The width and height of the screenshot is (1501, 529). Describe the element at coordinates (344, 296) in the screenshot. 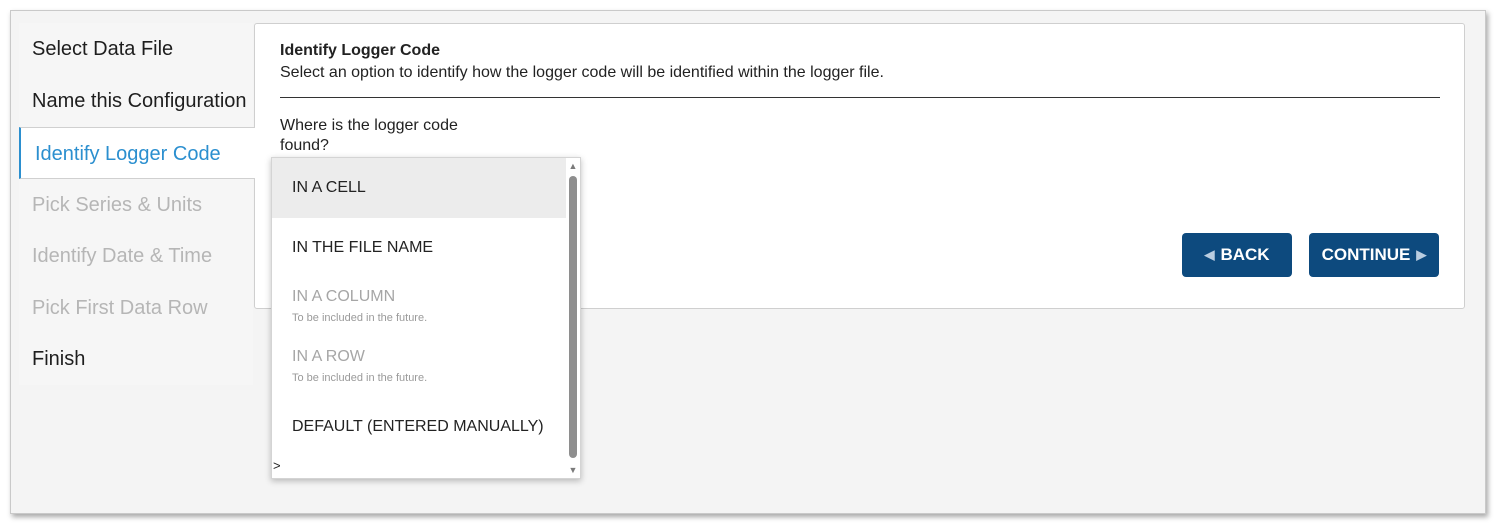

I see `option-label: IN A COLUMN` at that location.